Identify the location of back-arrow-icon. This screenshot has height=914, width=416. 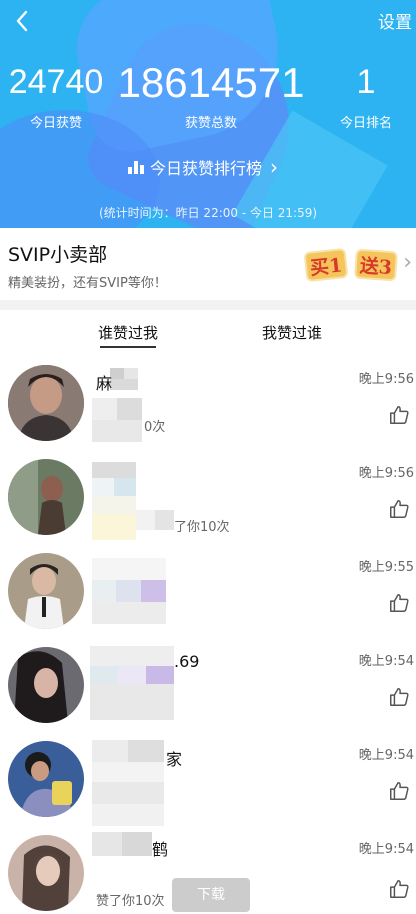
(23, 21).